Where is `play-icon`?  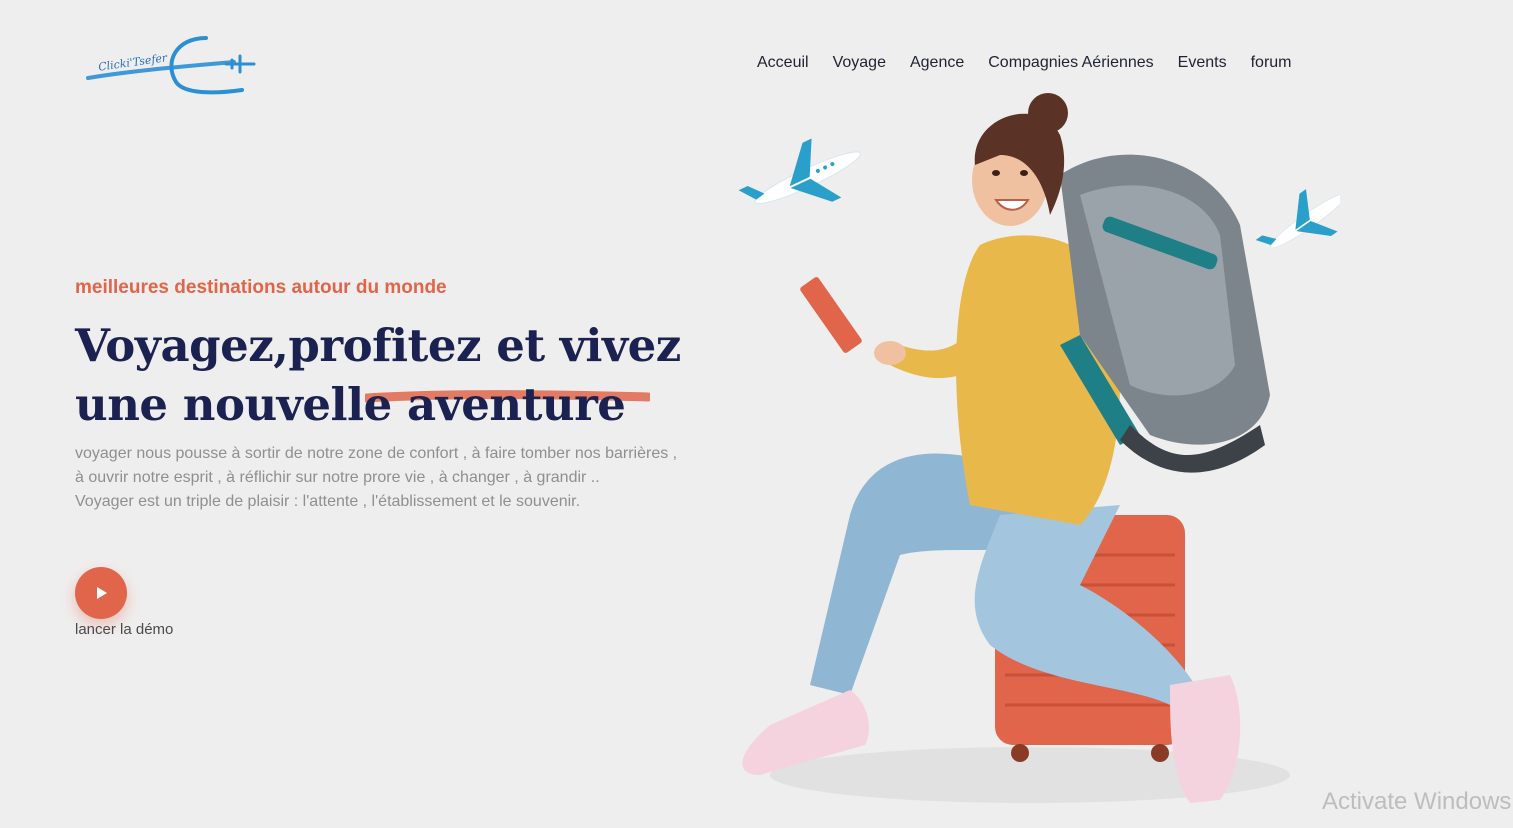 play-icon is located at coordinates (102, 593).